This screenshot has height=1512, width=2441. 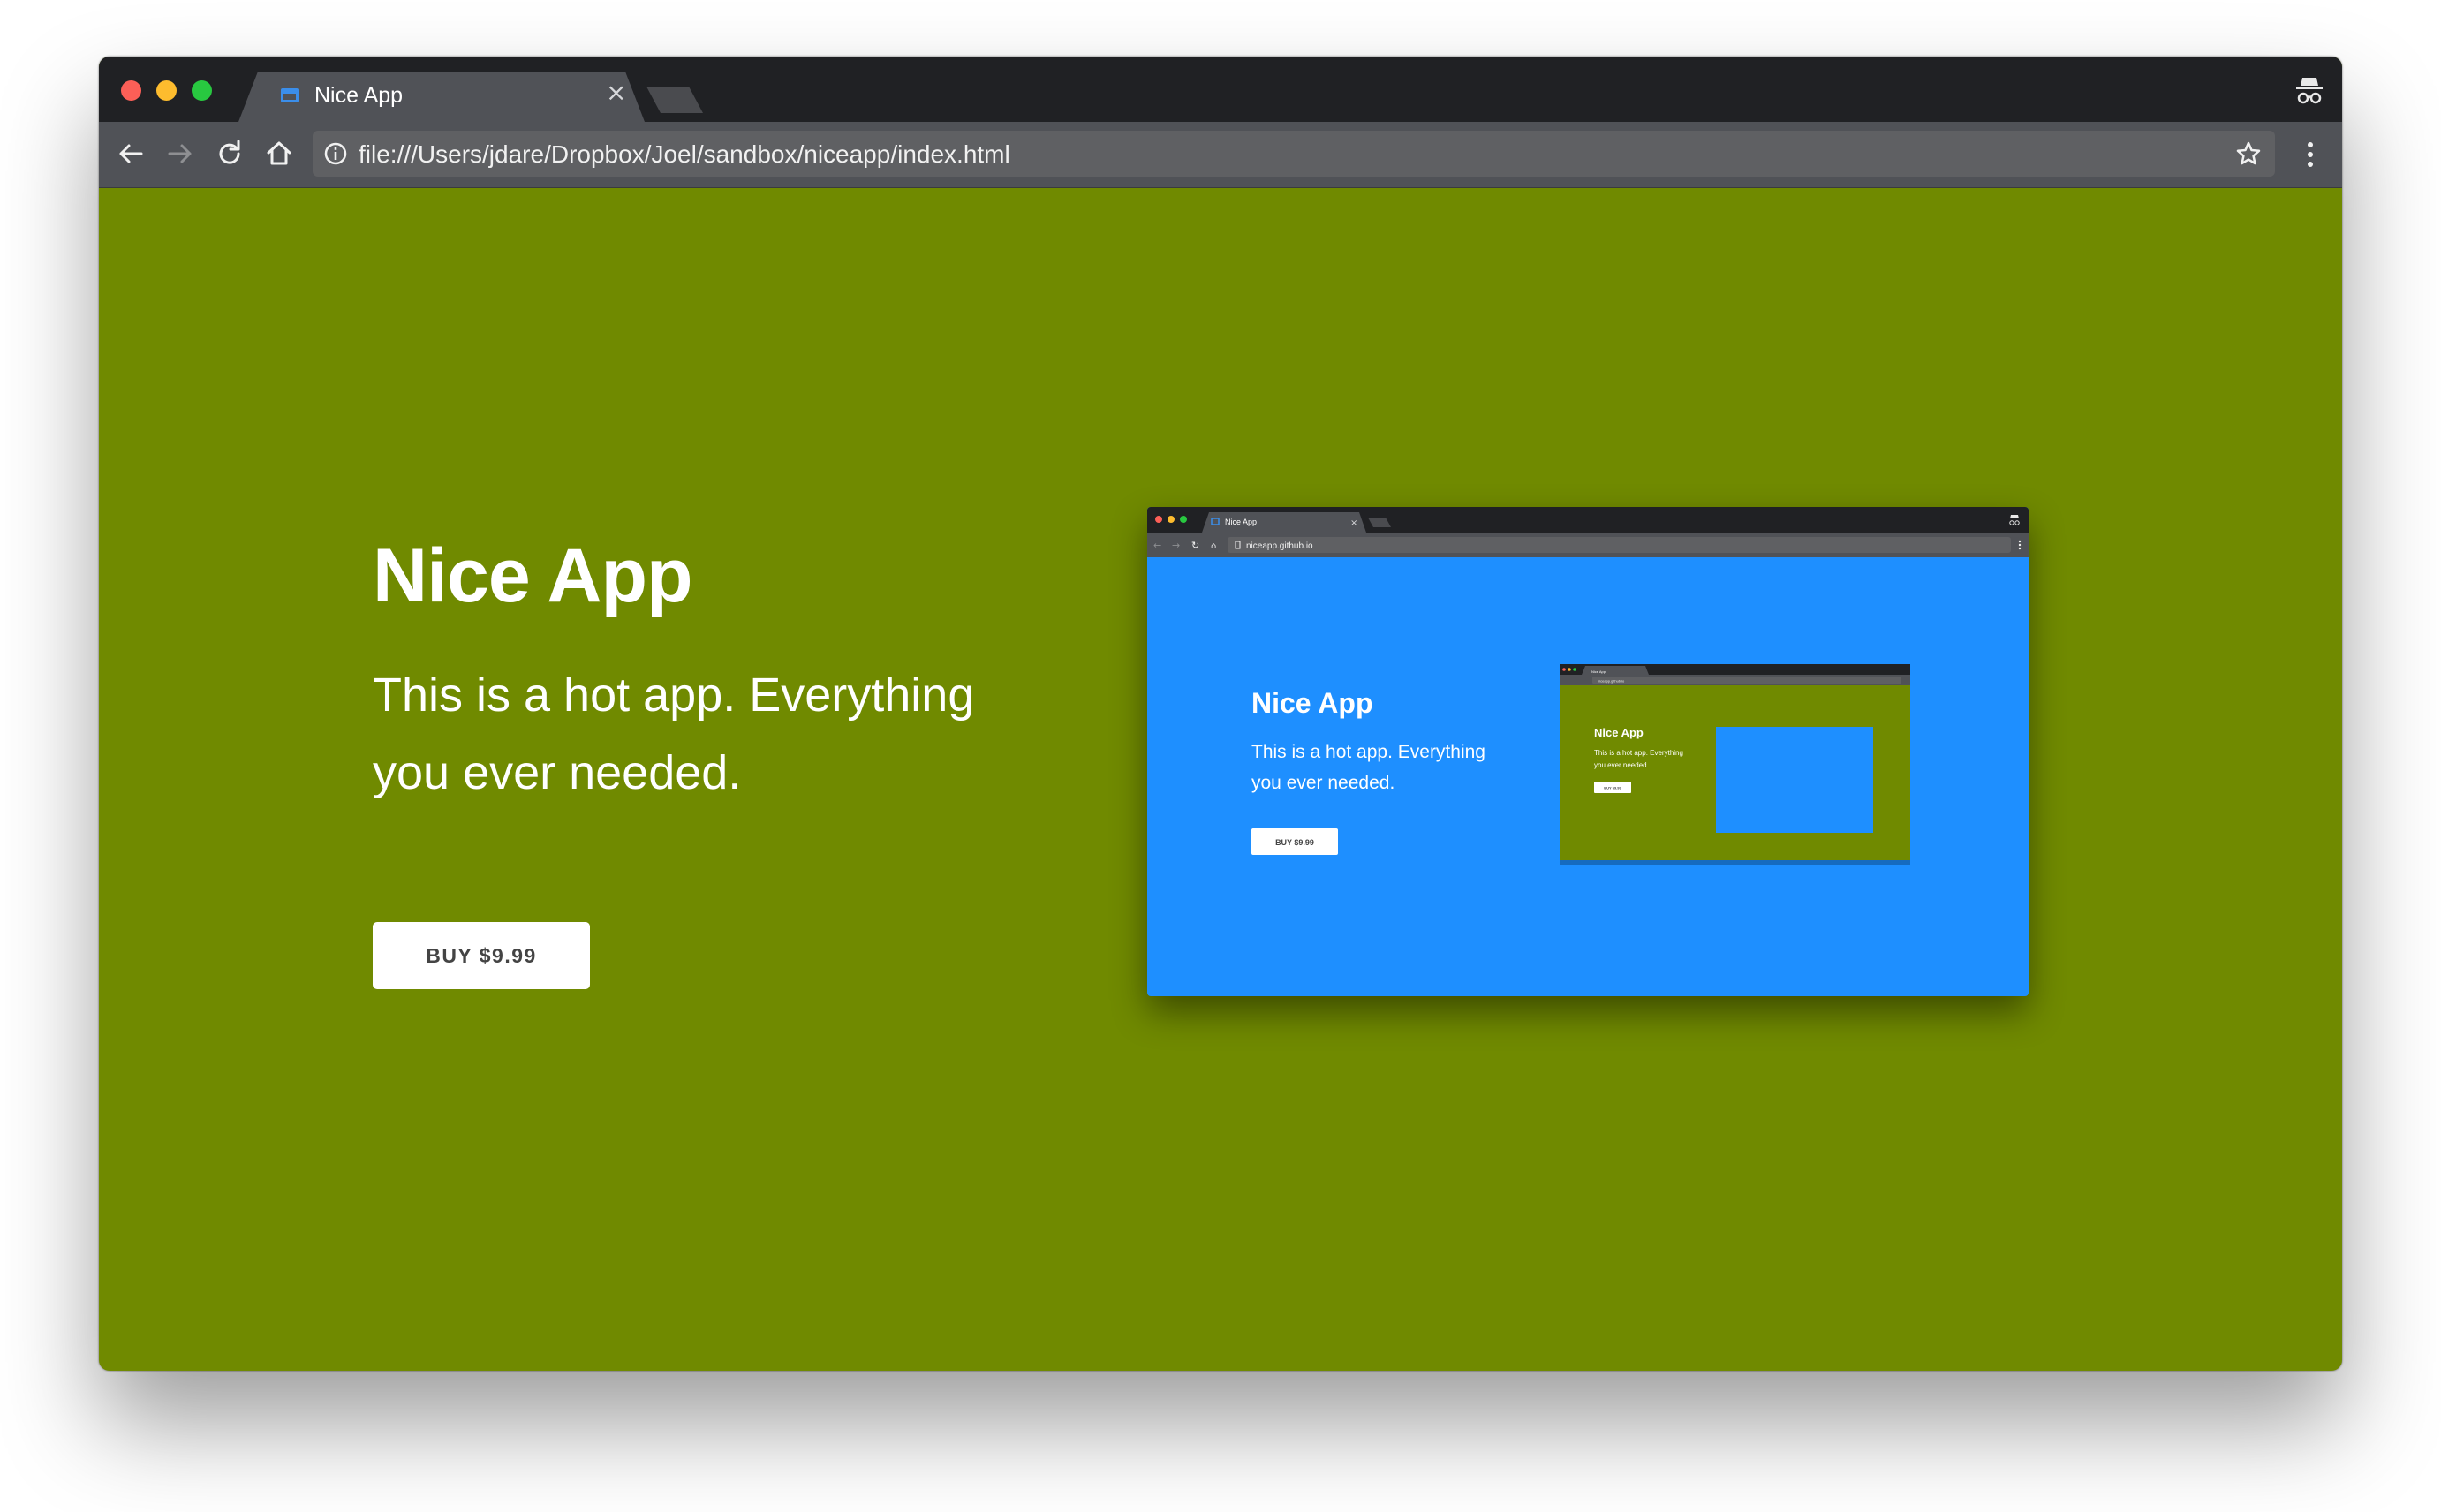 What do you see at coordinates (202, 91) in the screenshot?
I see `zoom-window-button` at bounding box center [202, 91].